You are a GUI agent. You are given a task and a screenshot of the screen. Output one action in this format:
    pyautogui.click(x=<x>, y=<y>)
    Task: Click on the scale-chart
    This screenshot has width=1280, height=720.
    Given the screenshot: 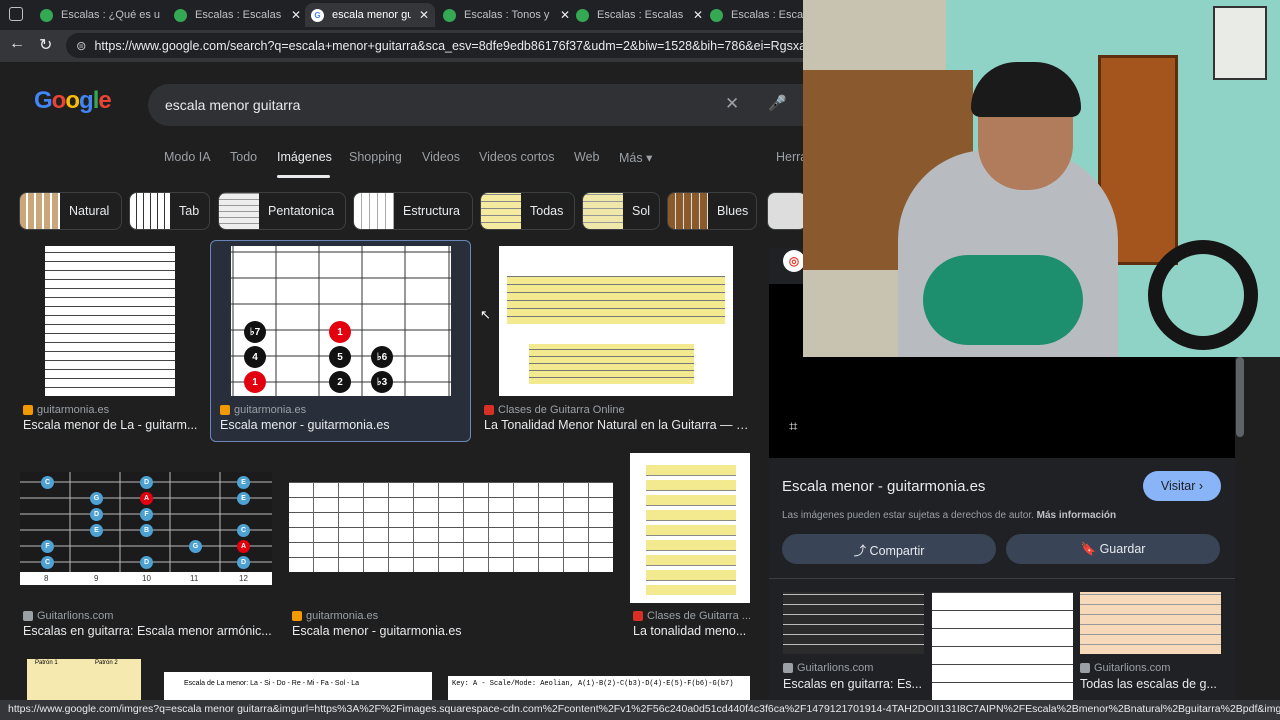 What is the action you would take?
    pyautogui.click(x=611, y=364)
    